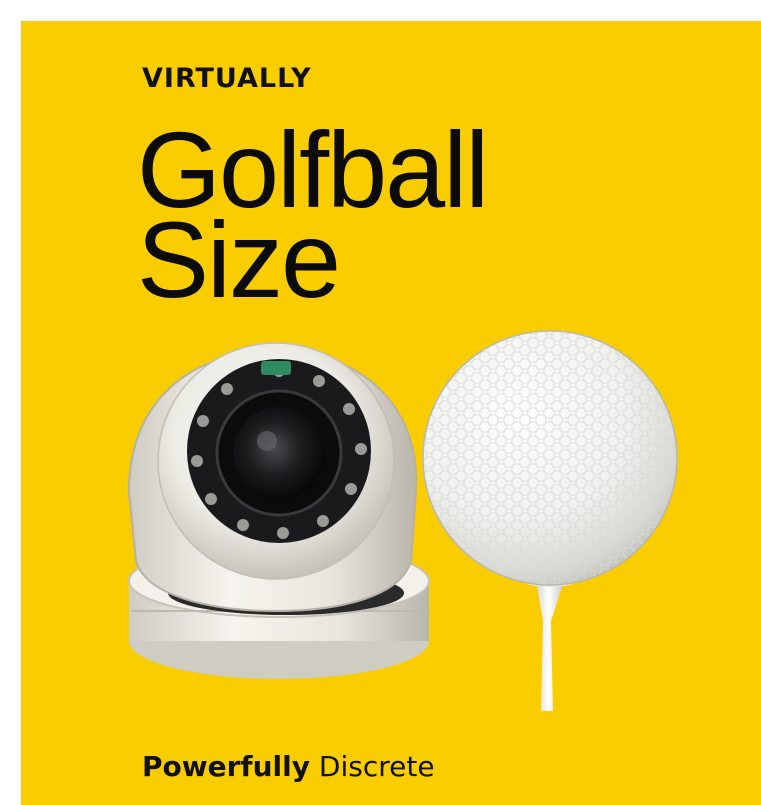  I want to click on tagline-strong: Powerfully, so click(226, 766).